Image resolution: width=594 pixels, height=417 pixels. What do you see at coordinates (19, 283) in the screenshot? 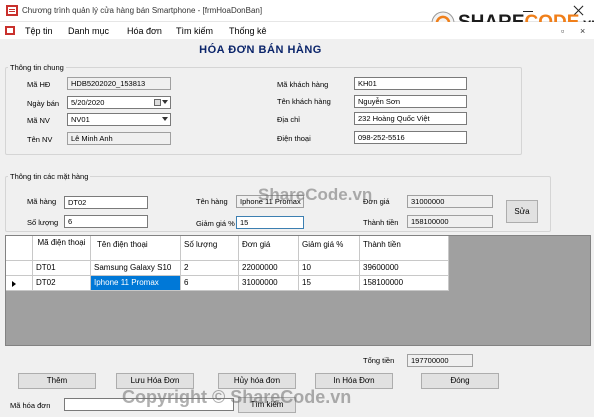
I see `row-header-current` at bounding box center [19, 283].